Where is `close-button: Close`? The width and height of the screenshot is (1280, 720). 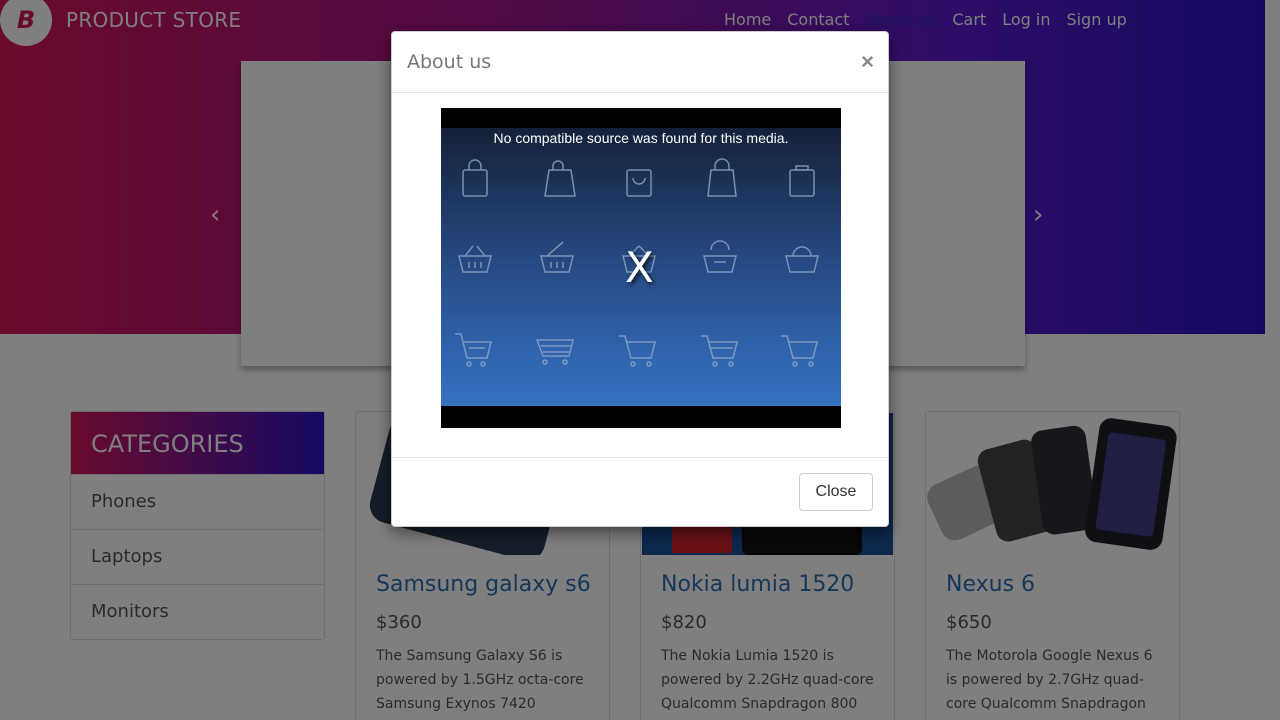
close-button: Close is located at coordinates (836, 492).